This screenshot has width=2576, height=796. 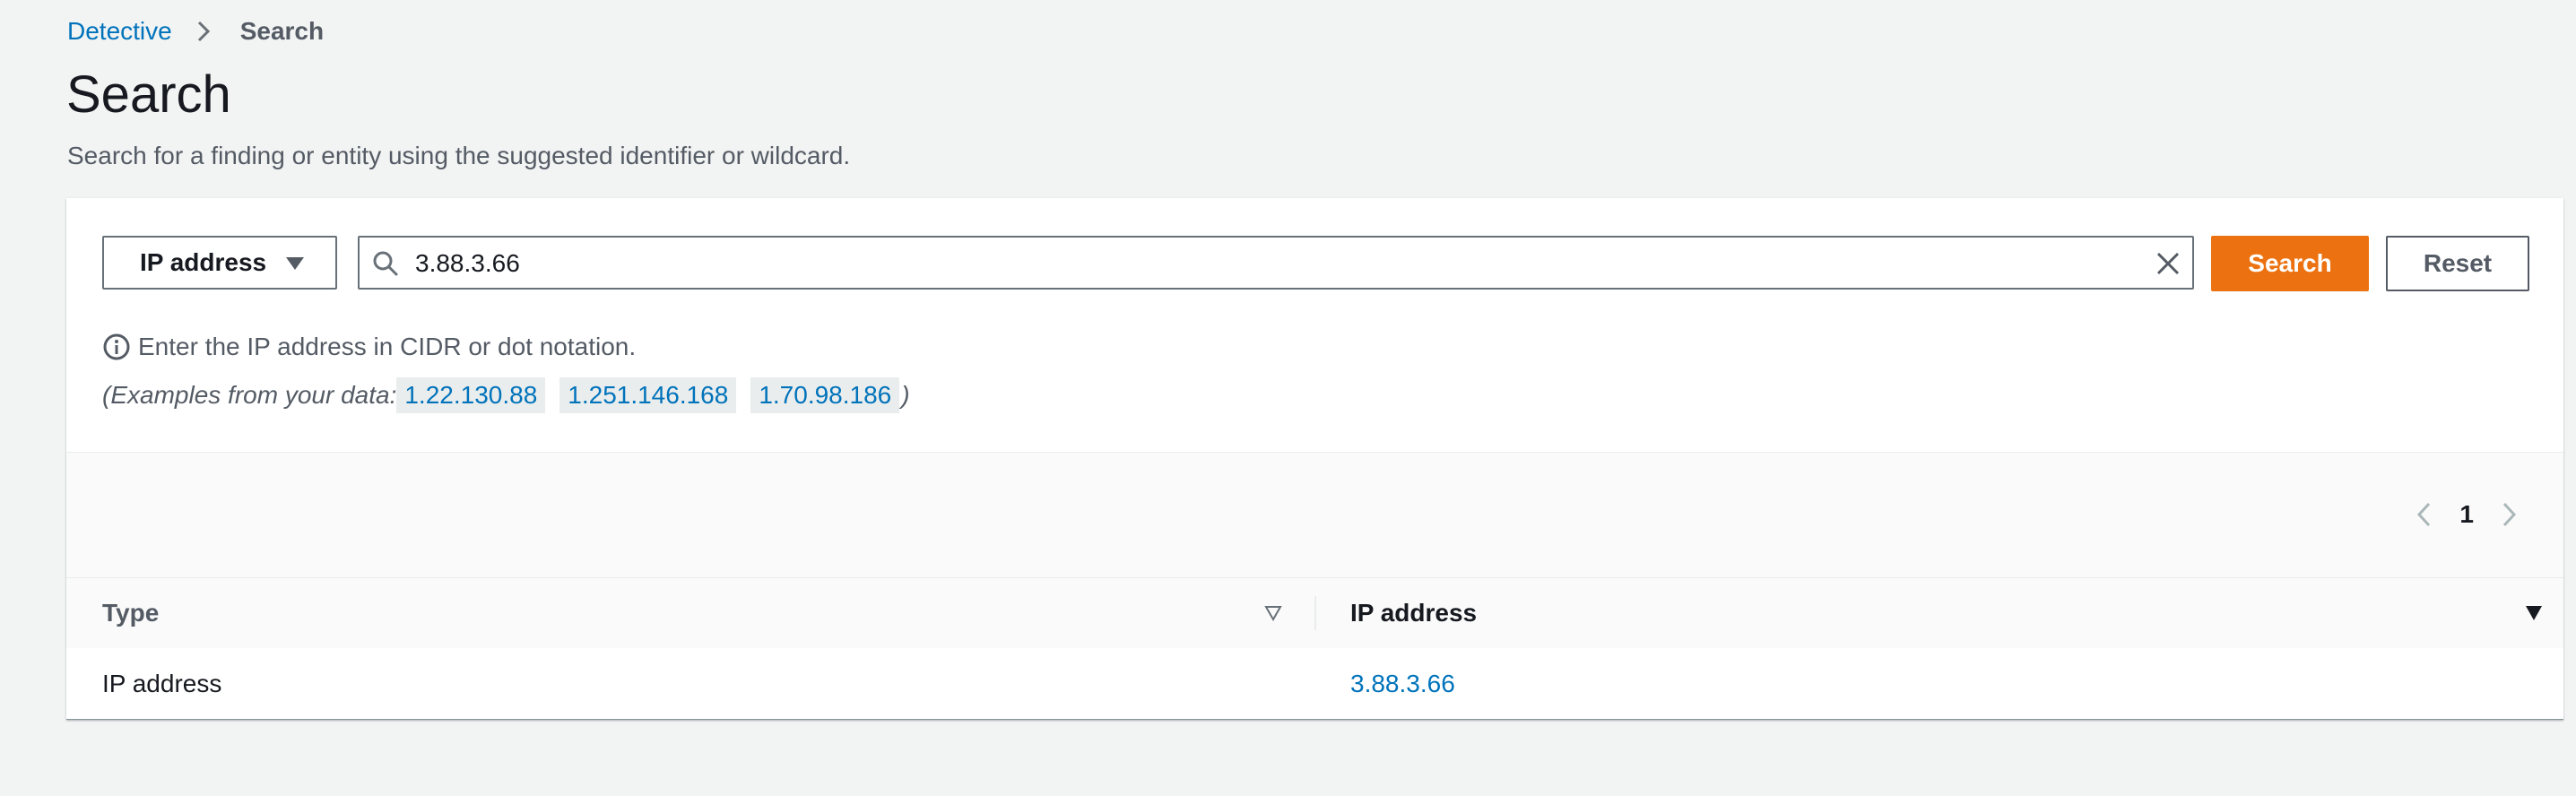 What do you see at coordinates (2168, 263) in the screenshot?
I see `close-icon` at bounding box center [2168, 263].